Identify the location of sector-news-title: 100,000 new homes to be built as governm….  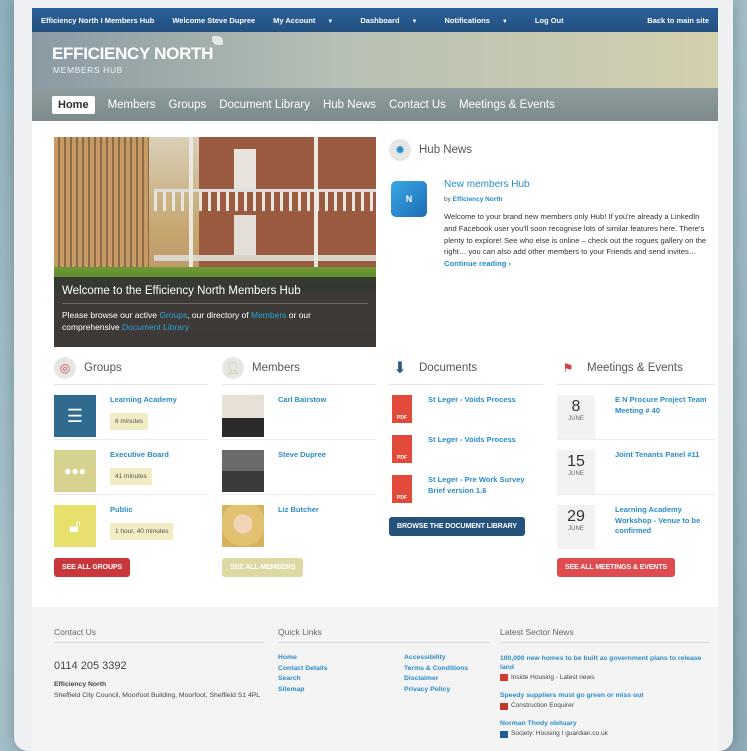
(605, 664).